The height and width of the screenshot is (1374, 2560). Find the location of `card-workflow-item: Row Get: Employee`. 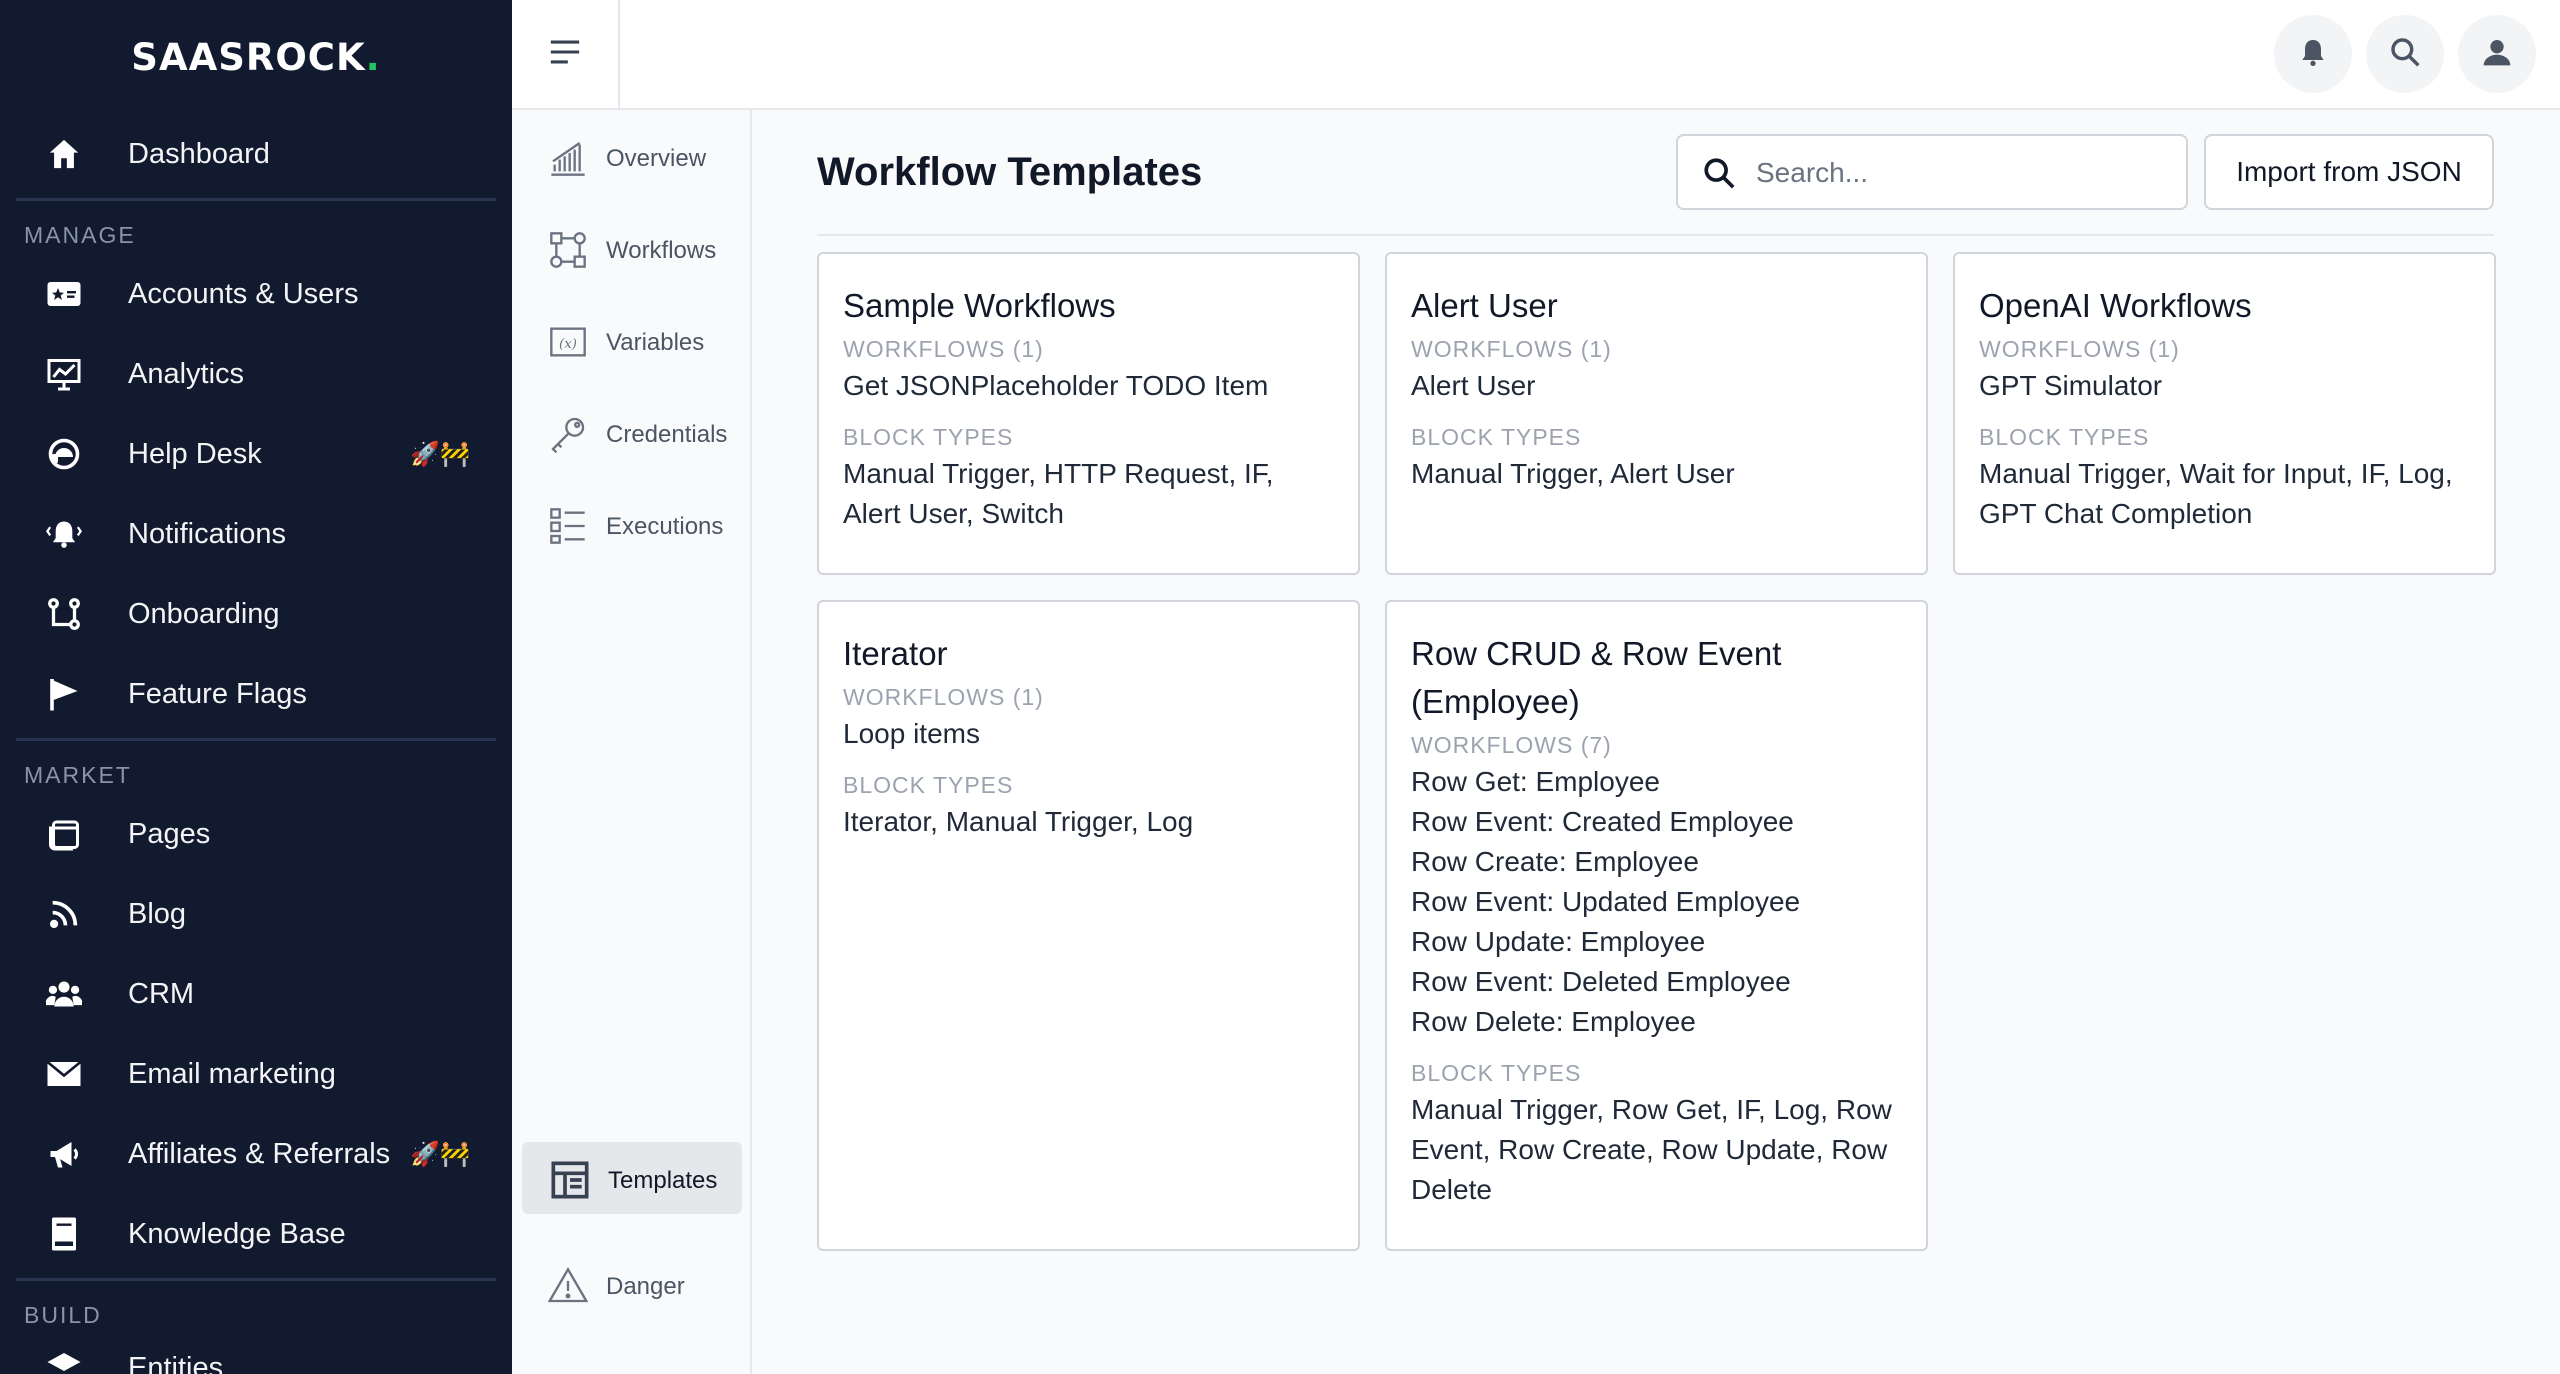

card-workflow-item: Row Get: Employee is located at coordinates (1535, 781).